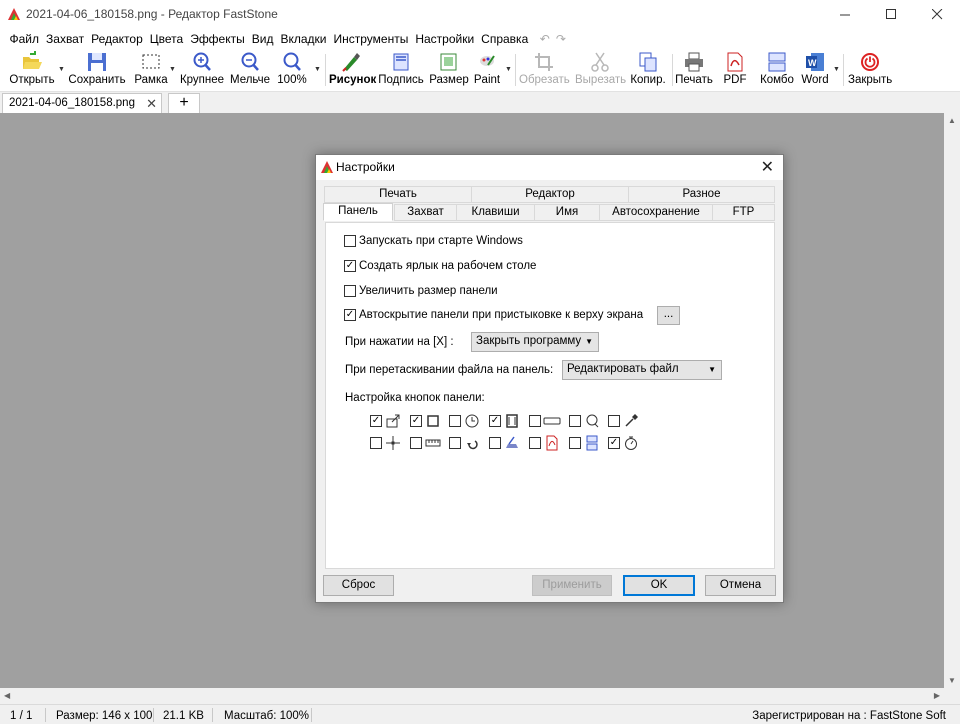 This screenshot has height=724, width=960. Describe the element at coordinates (455, 421) in the screenshot. I see `panel-timer-checkbox` at that location.